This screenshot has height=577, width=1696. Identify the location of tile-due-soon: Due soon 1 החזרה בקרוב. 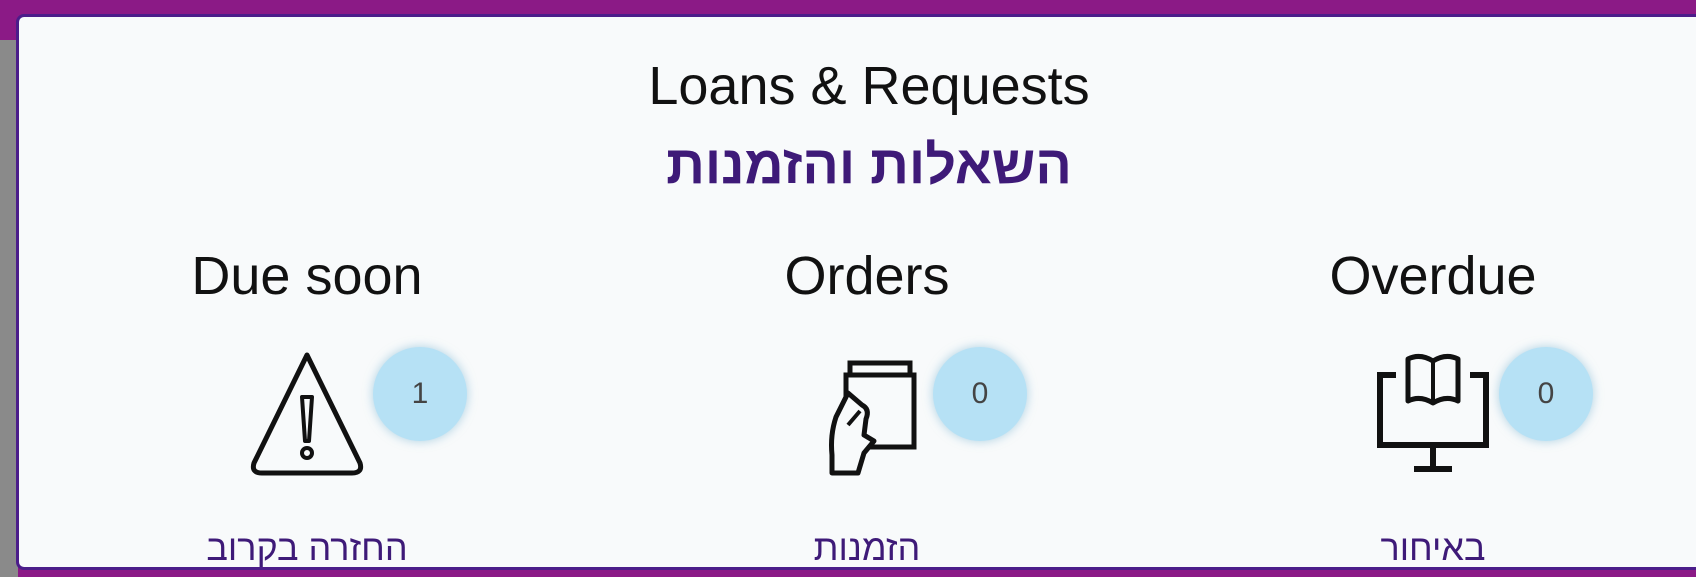
(307, 406).